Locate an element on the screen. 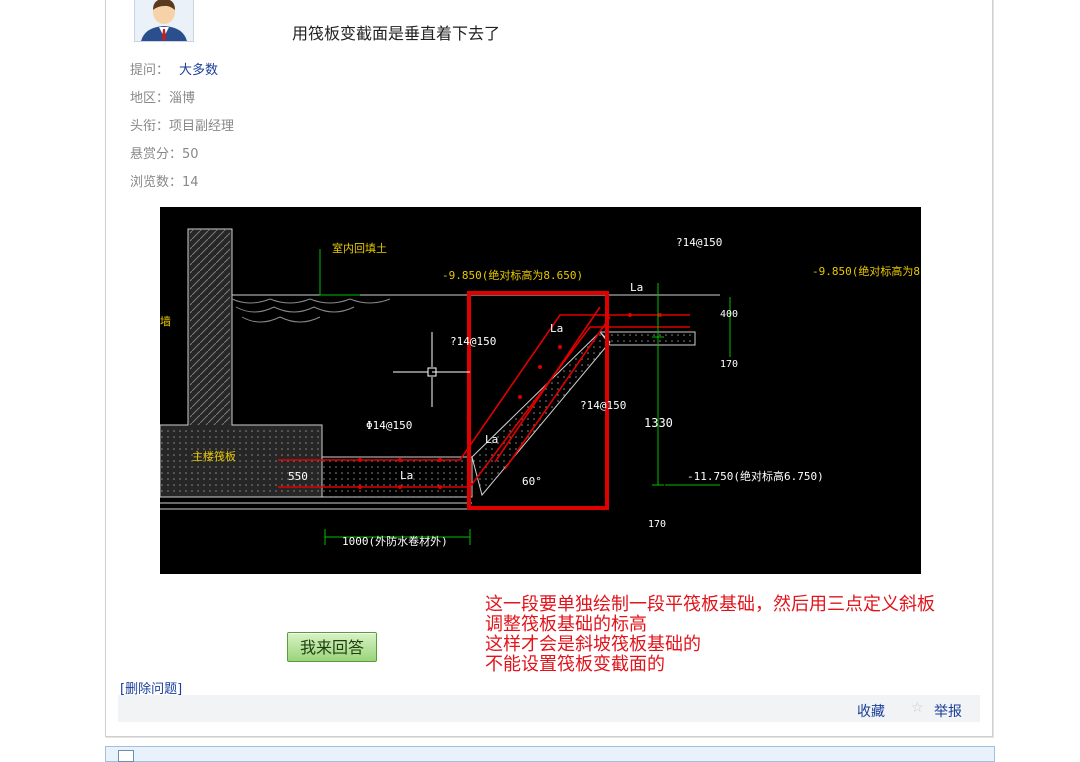 This screenshot has height=762, width=1080. label-dim-170-bottom: 170 is located at coordinates (657, 524).